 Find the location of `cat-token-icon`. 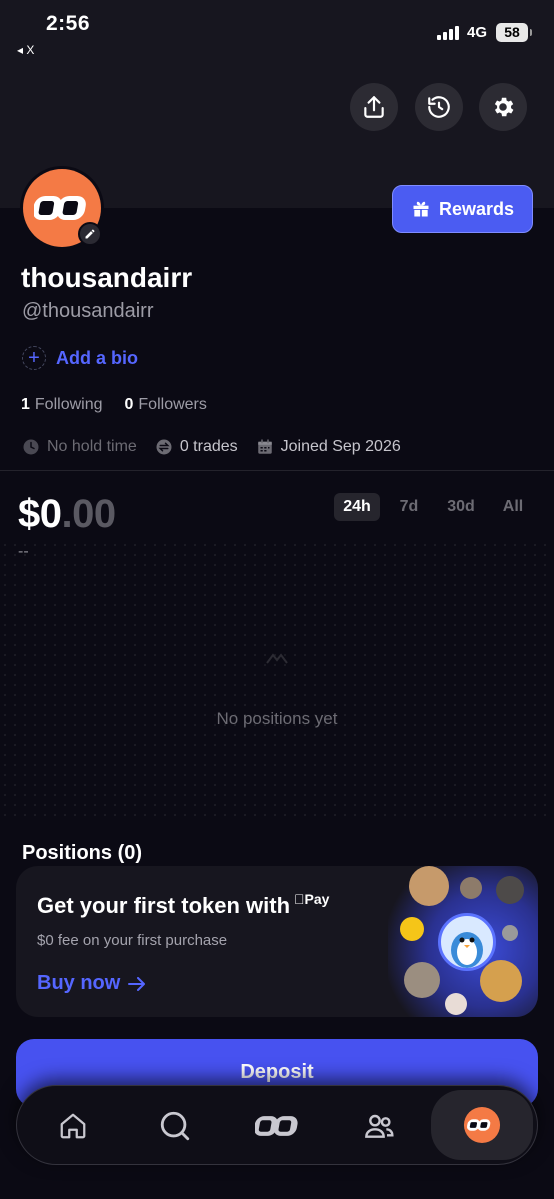

cat-token-icon is located at coordinates (471, 888).